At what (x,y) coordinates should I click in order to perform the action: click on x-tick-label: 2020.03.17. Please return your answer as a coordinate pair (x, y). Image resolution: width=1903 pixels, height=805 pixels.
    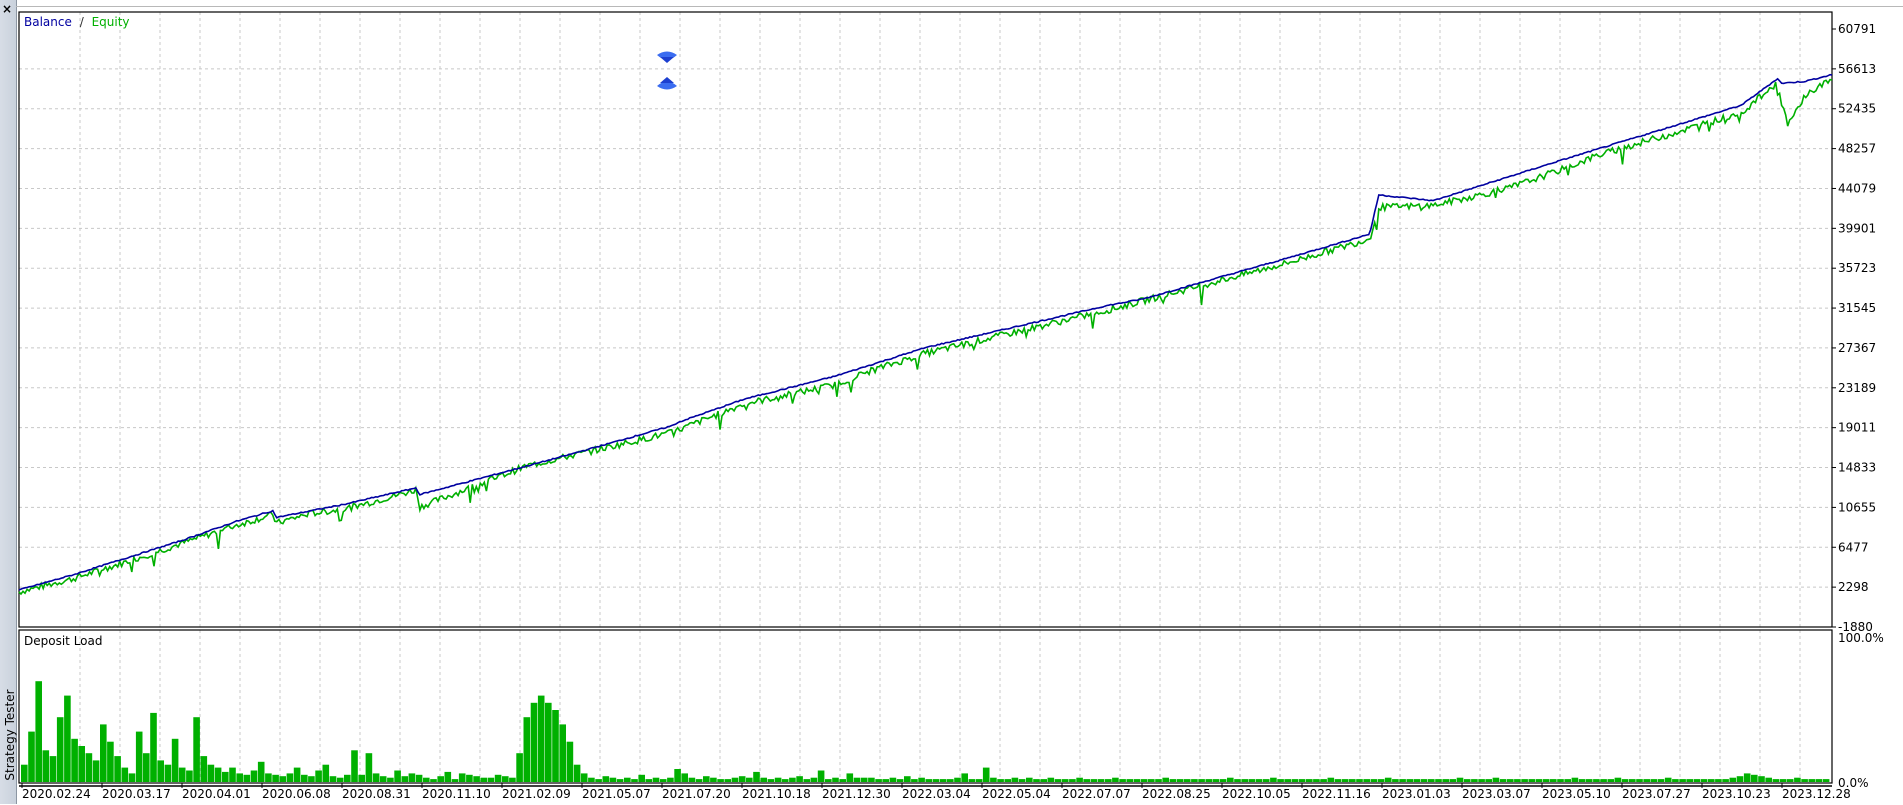
    Looking at the image, I should click on (136, 794).